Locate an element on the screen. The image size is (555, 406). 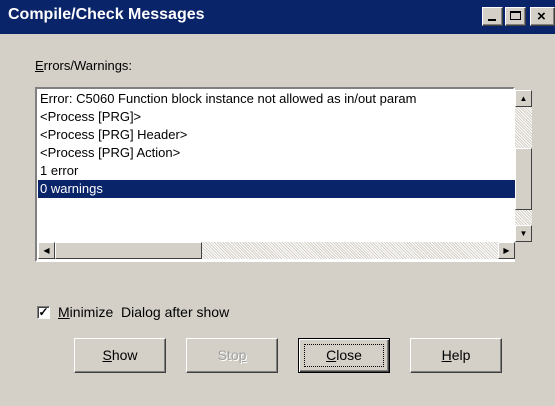
scrollbar-corner is located at coordinates (523, 250).